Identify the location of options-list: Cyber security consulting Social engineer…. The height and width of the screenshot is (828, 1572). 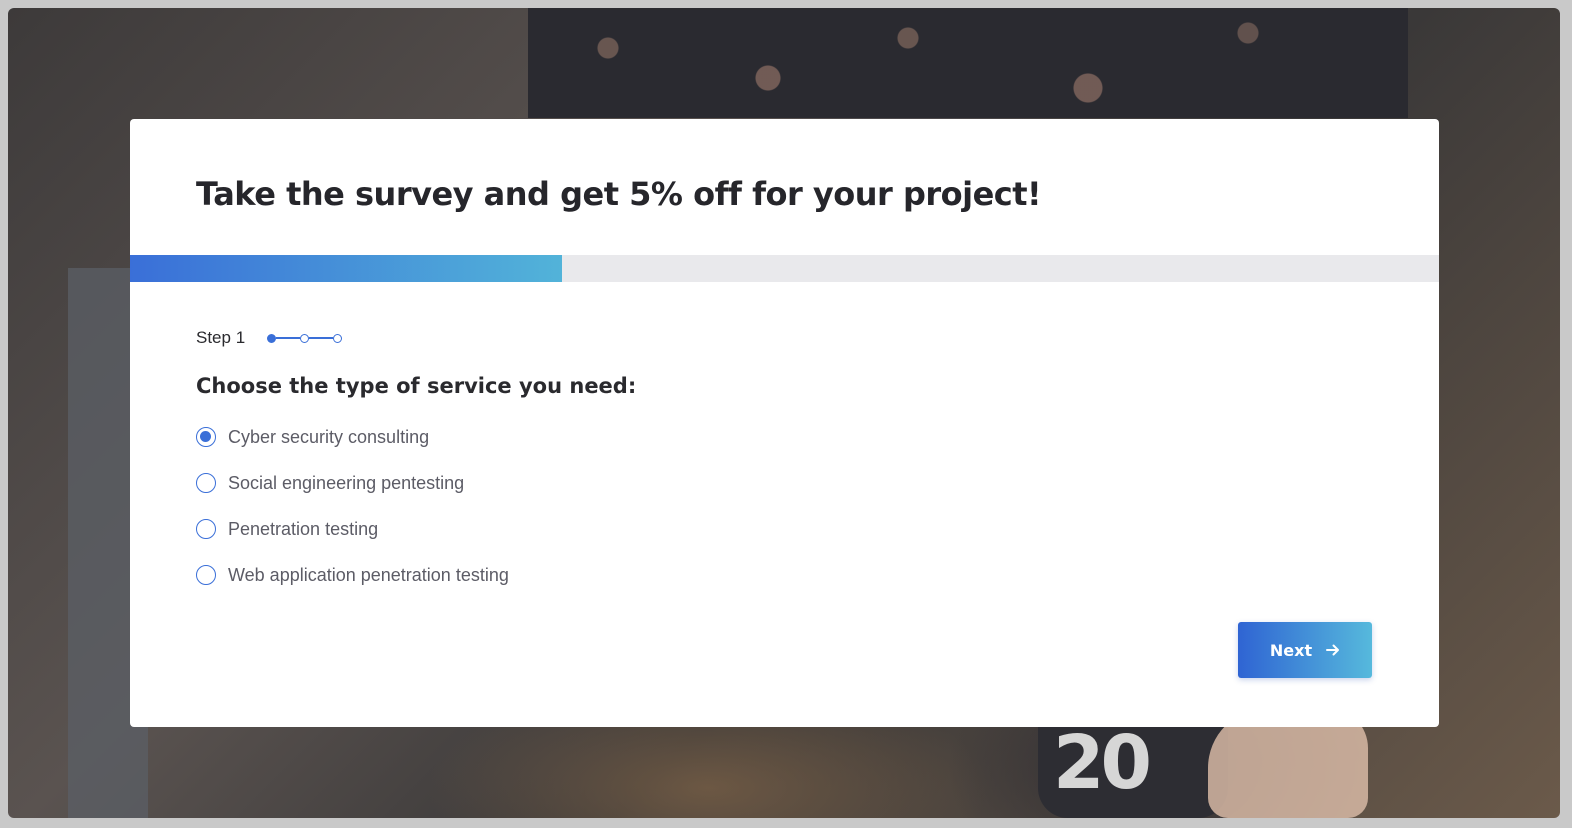
(352, 517).